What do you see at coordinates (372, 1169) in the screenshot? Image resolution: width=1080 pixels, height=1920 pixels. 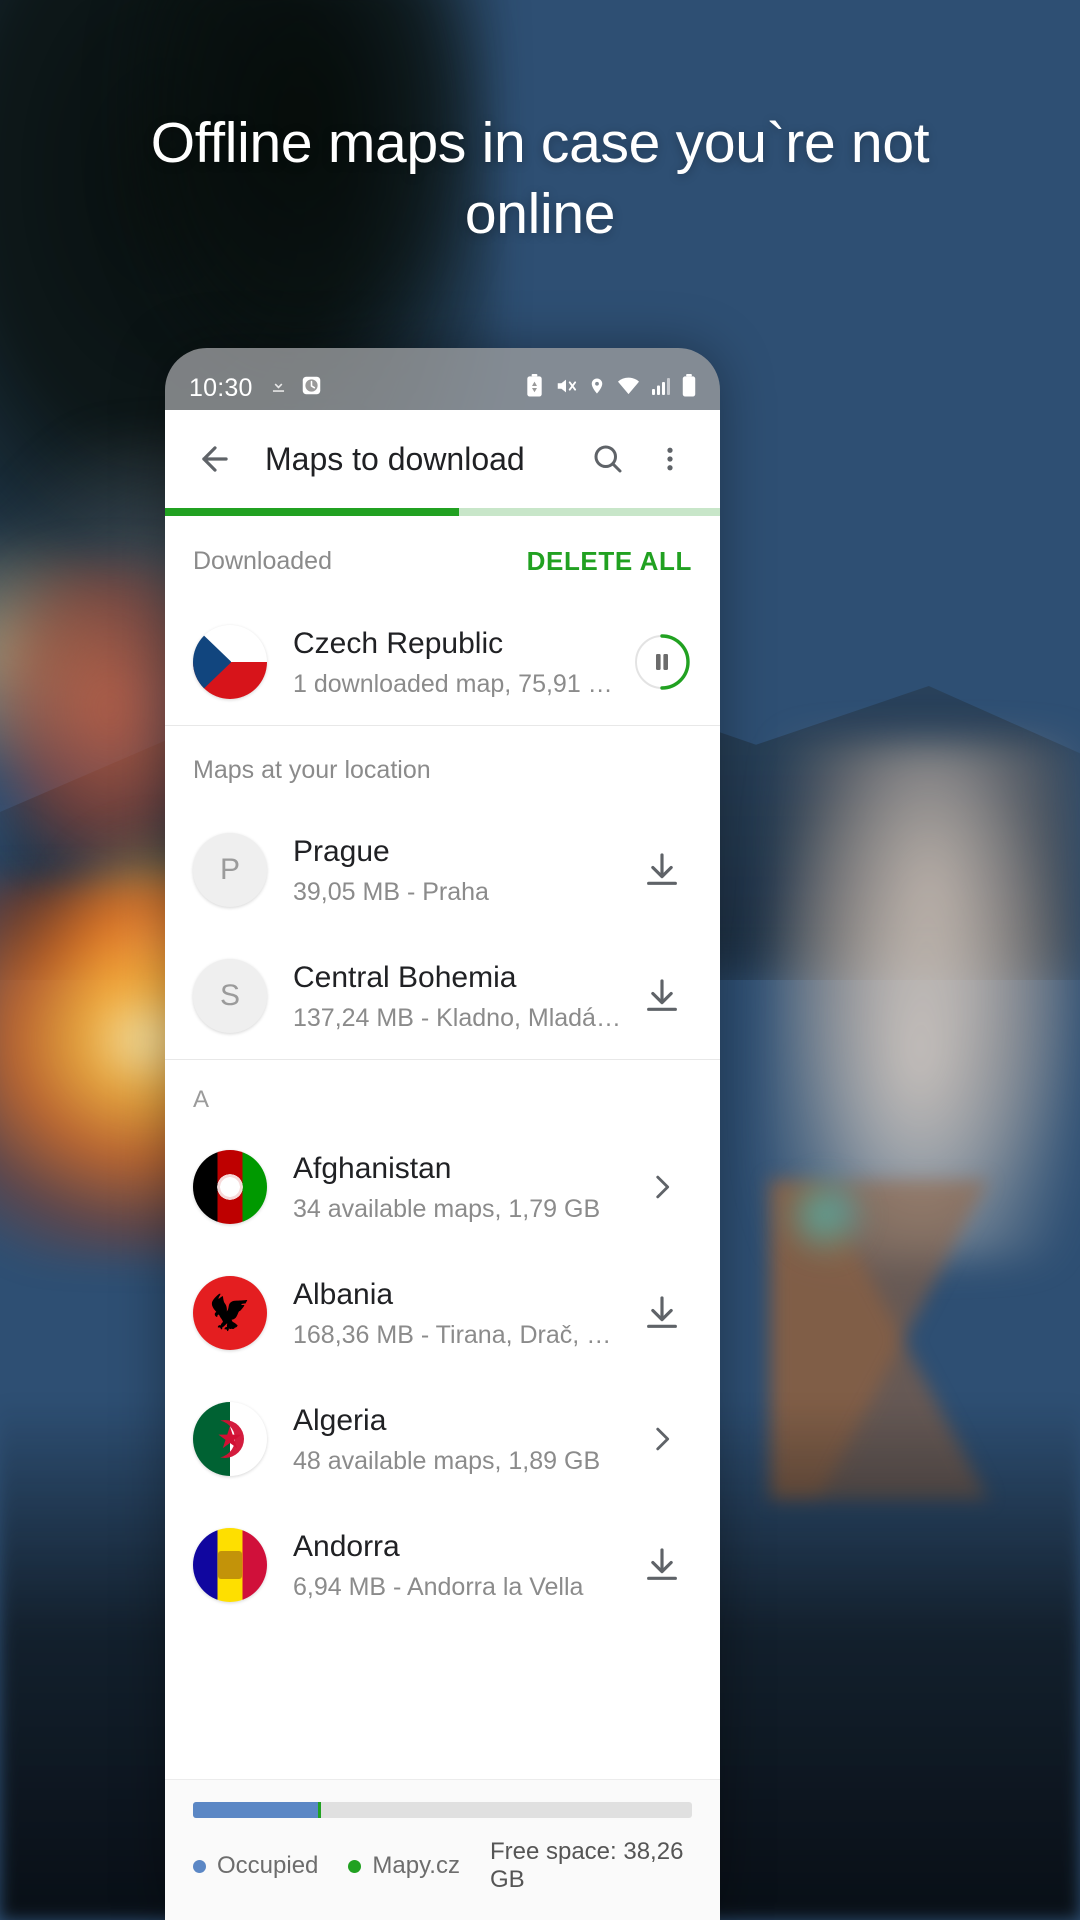 I see `list-item-title: Afghanistan` at bounding box center [372, 1169].